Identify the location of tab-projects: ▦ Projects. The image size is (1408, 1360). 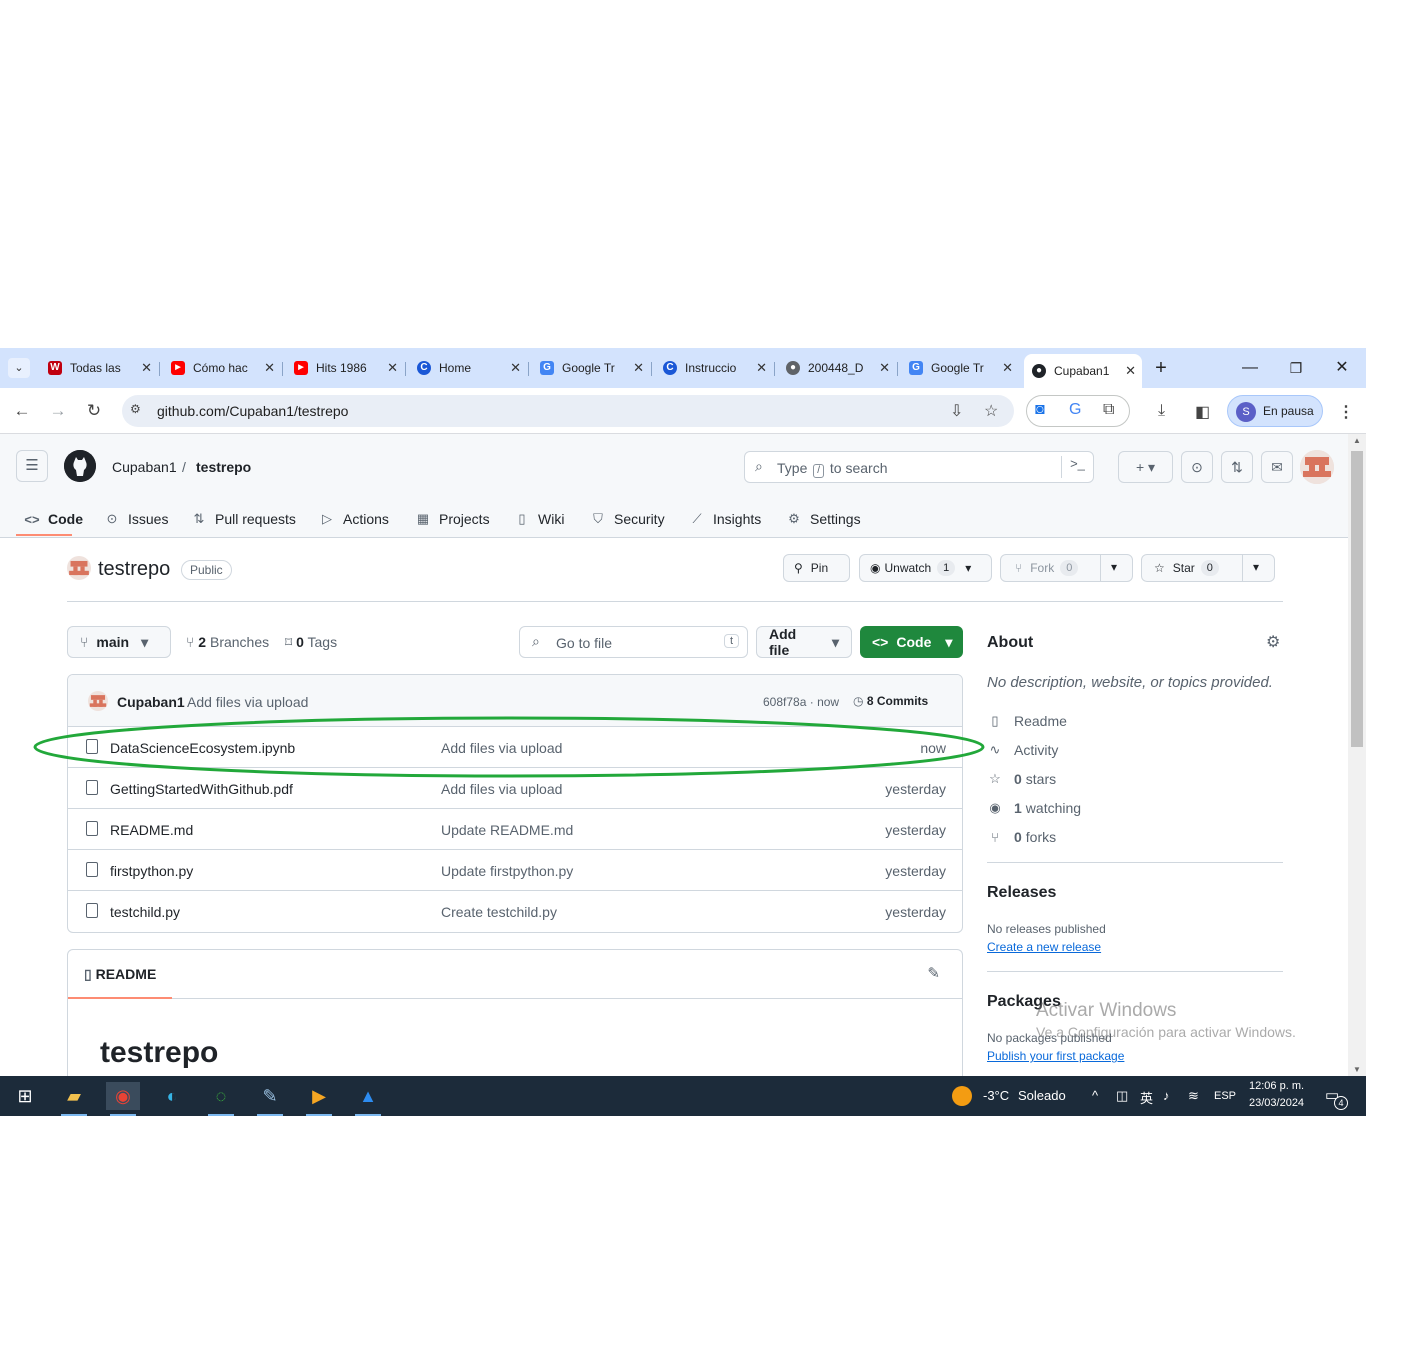
(452, 519).